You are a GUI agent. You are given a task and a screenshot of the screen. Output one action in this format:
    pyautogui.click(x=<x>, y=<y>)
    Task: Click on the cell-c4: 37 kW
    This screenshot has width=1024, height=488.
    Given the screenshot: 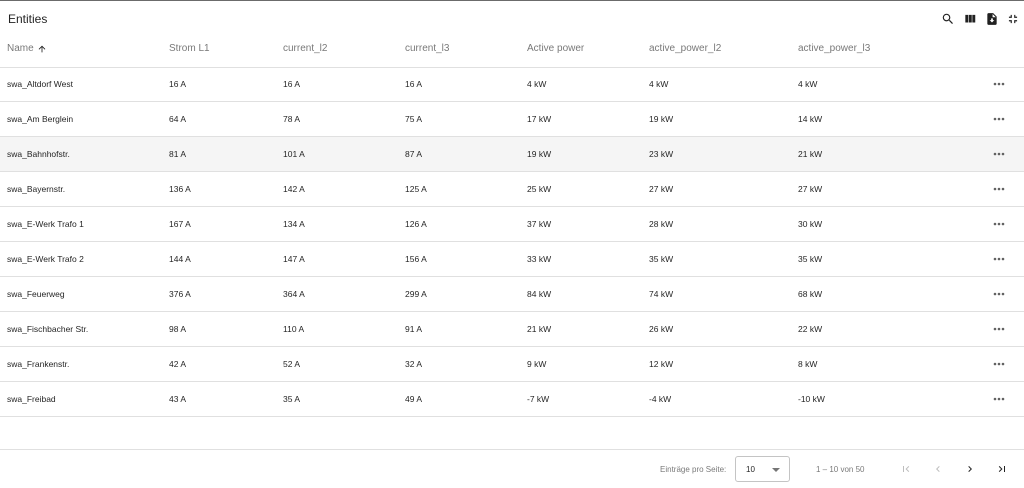 What is the action you would take?
    pyautogui.click(x=539, y=224)
    